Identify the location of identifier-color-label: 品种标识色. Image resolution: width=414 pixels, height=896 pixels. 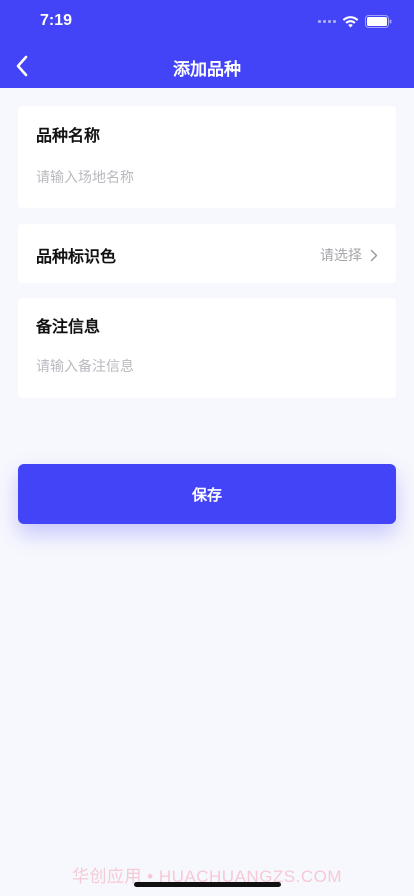
(76, 256).